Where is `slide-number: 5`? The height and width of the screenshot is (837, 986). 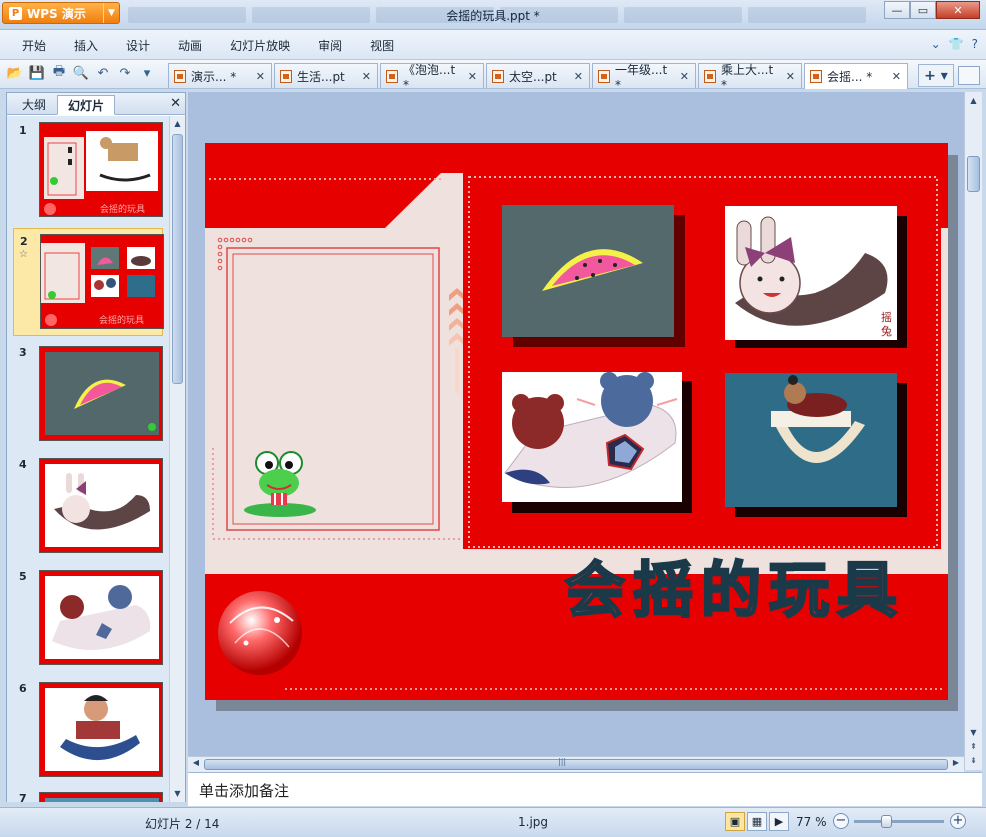 slide-number: 5 is located at coordinates (23, 576).